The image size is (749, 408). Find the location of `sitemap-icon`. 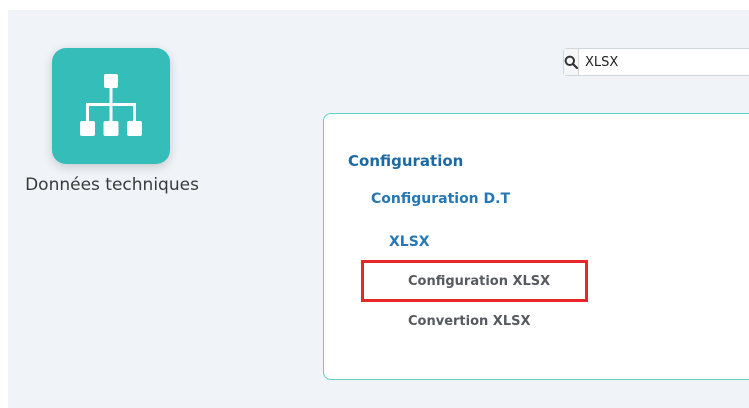

sitemap-icon is located at coordinates (111, 105).